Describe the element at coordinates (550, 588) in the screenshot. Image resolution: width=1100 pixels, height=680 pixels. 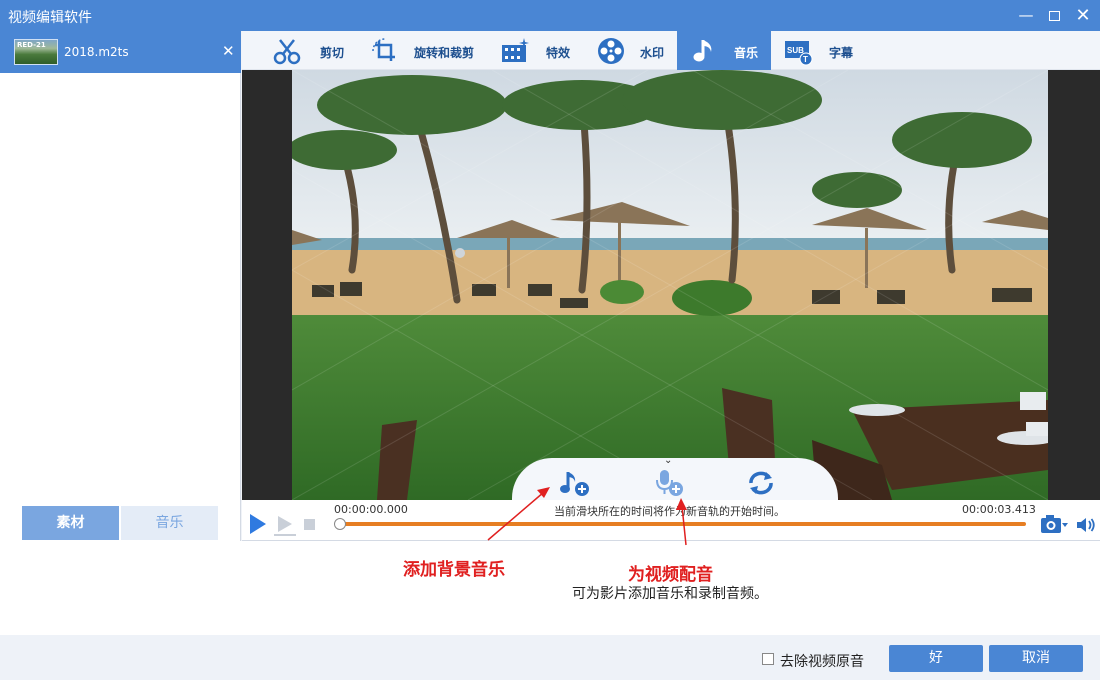
I see `music-info-panel: 可为影片添加音乐和录制音频。` at that location.